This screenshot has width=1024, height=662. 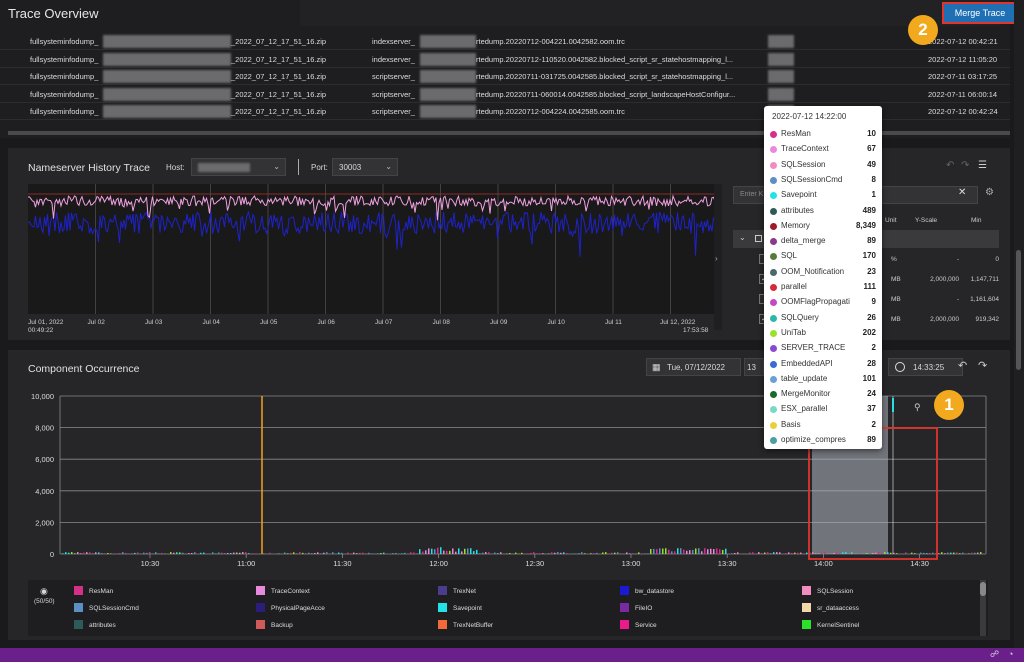 What do you see at coordinates (823, 349) in the screenshot?
I see `tooltip-row: SERVER_TRACE 2` at bounding box center [823, 349].